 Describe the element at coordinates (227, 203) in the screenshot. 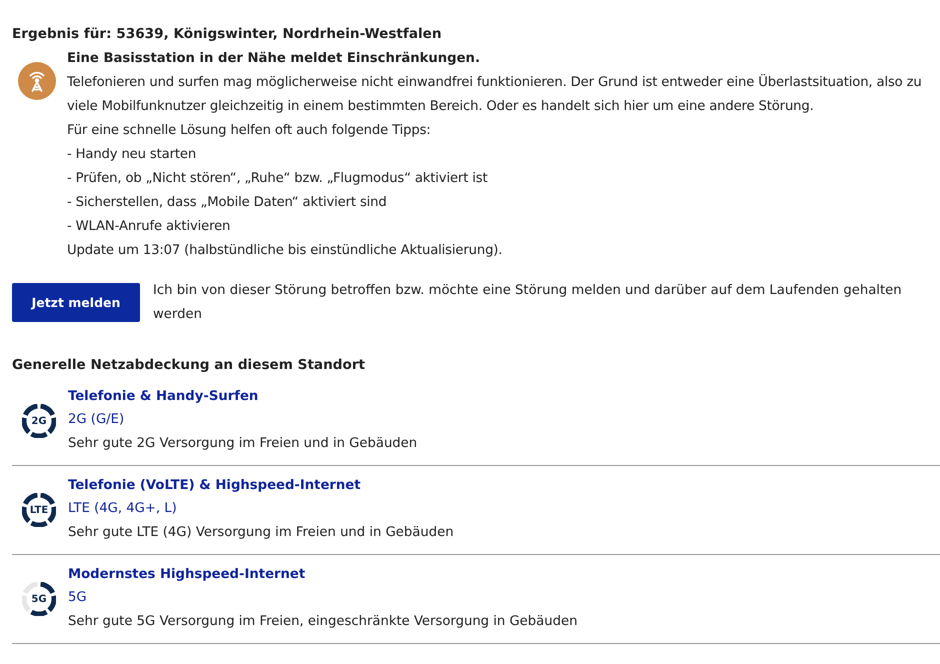

I see `notice-text: - Sicherstellen, dass „Mobile Daten“ aktiviert sind` at that location.